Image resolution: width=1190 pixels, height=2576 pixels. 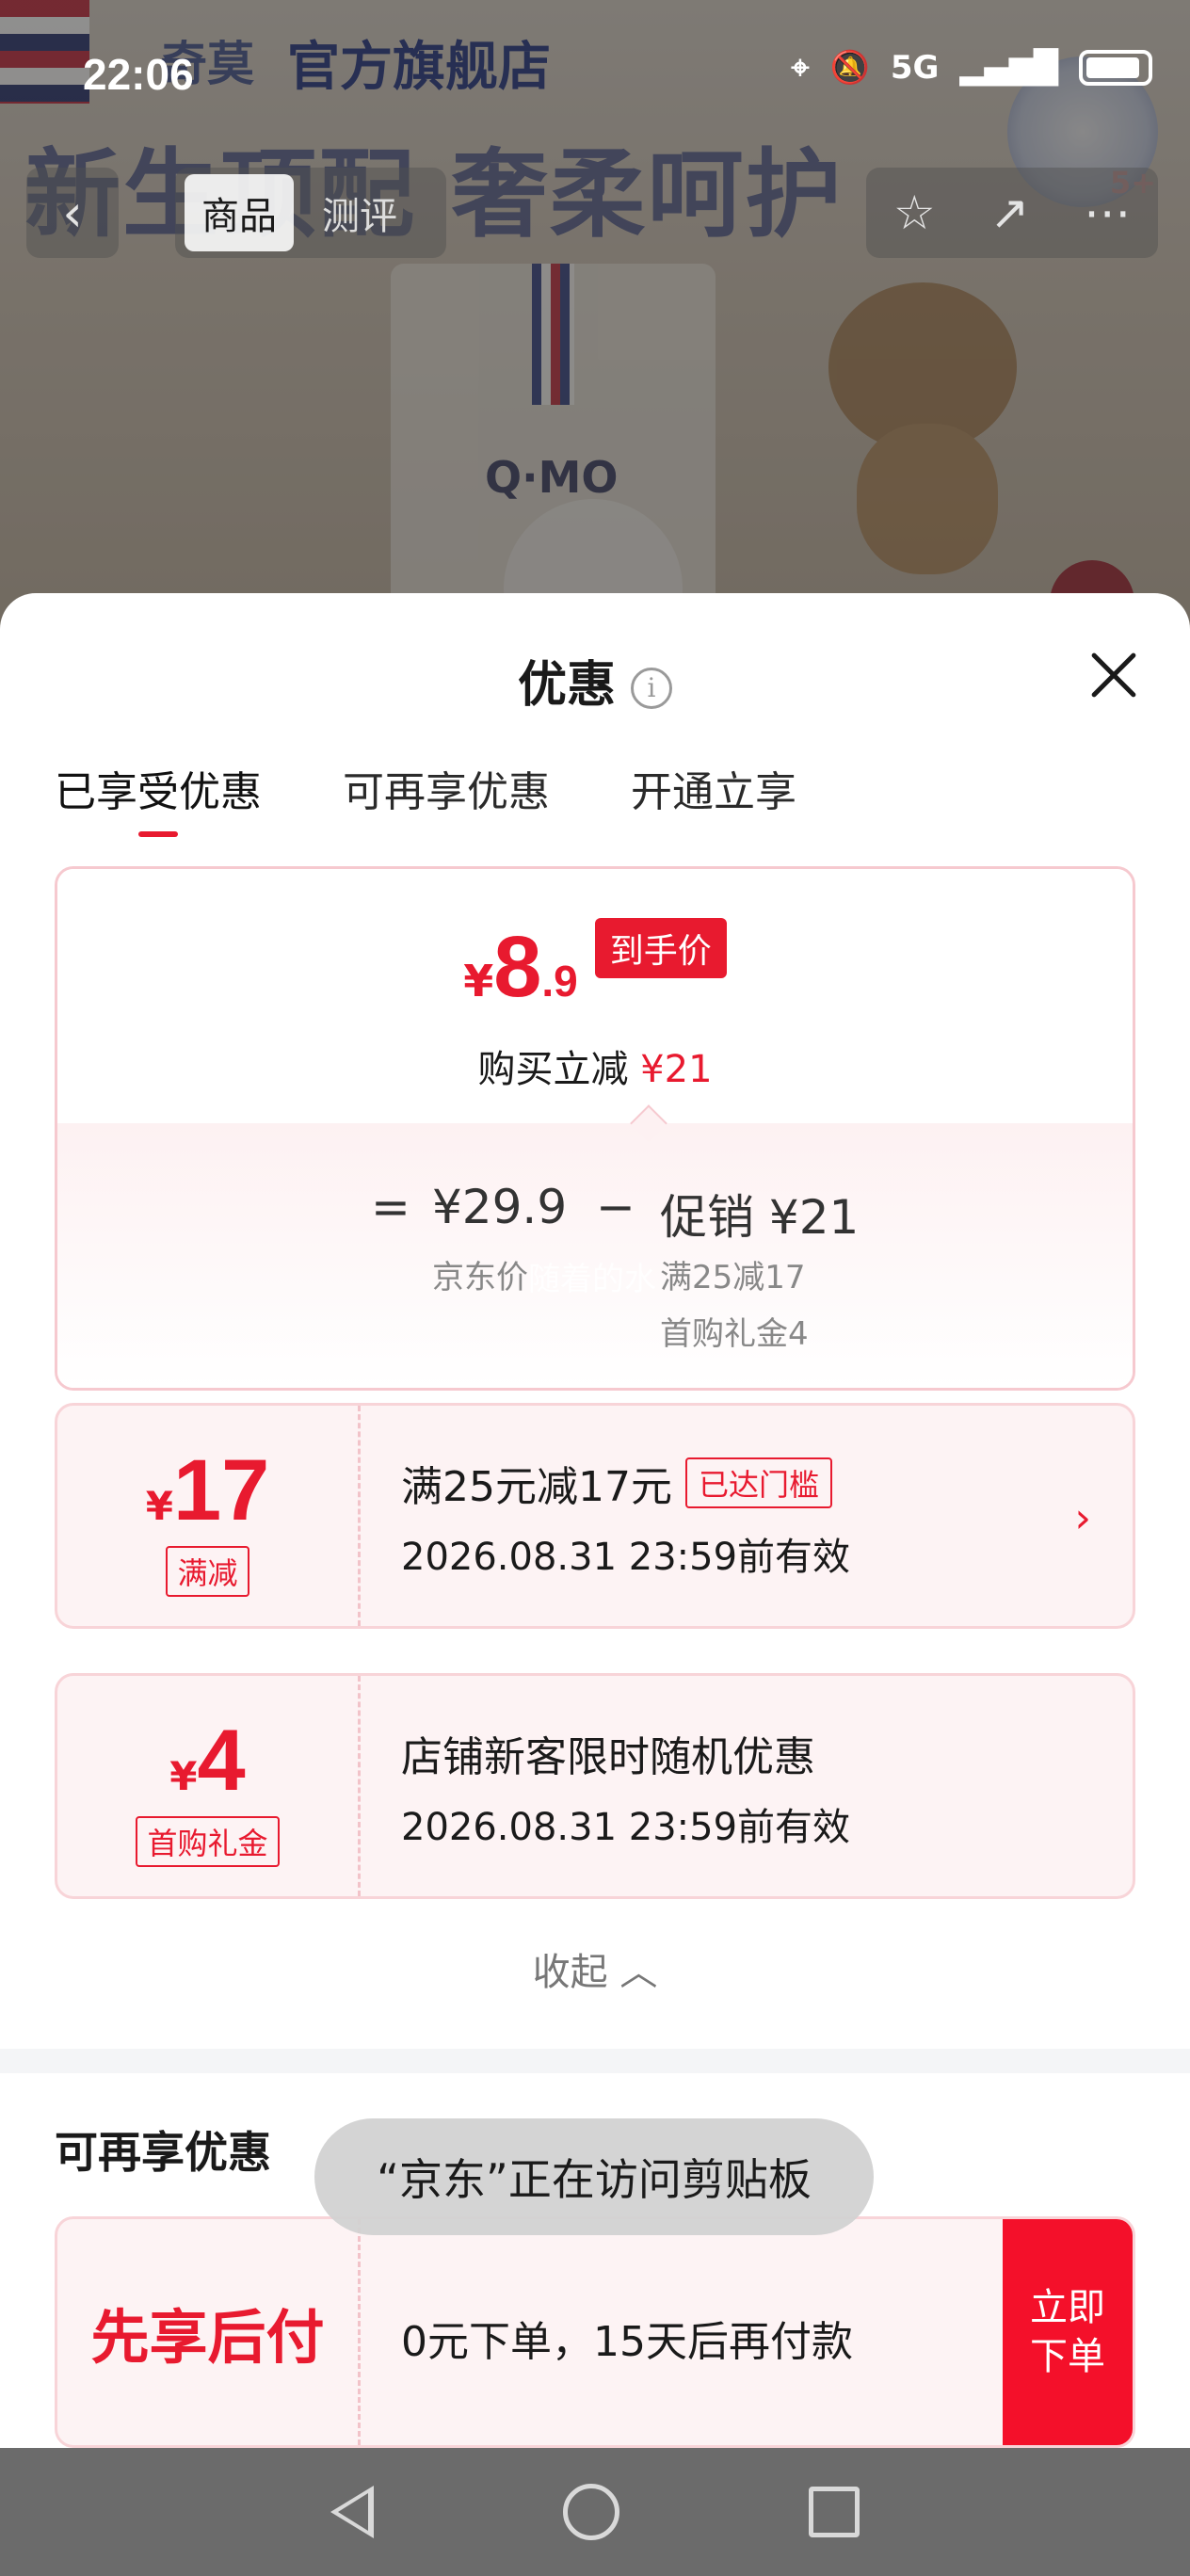 What do you see at coordinates (849, 68) in the screenshot?
I see `mute-bell-icon: 🔕` at bounding box center [849, 68].